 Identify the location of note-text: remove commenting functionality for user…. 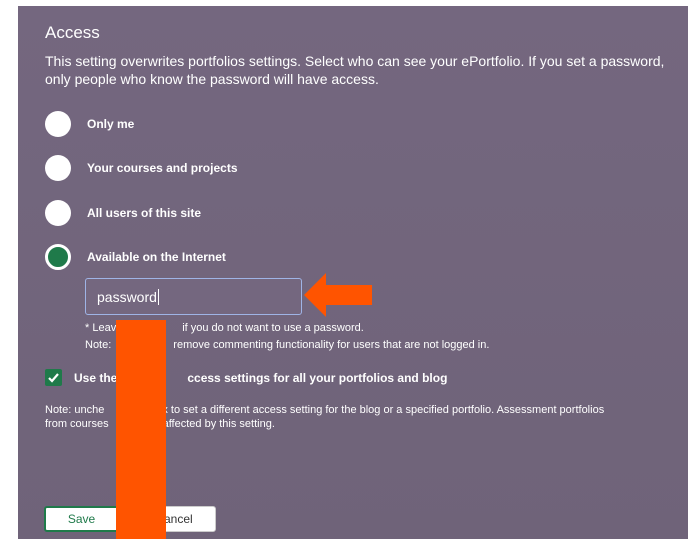
(331, 345).